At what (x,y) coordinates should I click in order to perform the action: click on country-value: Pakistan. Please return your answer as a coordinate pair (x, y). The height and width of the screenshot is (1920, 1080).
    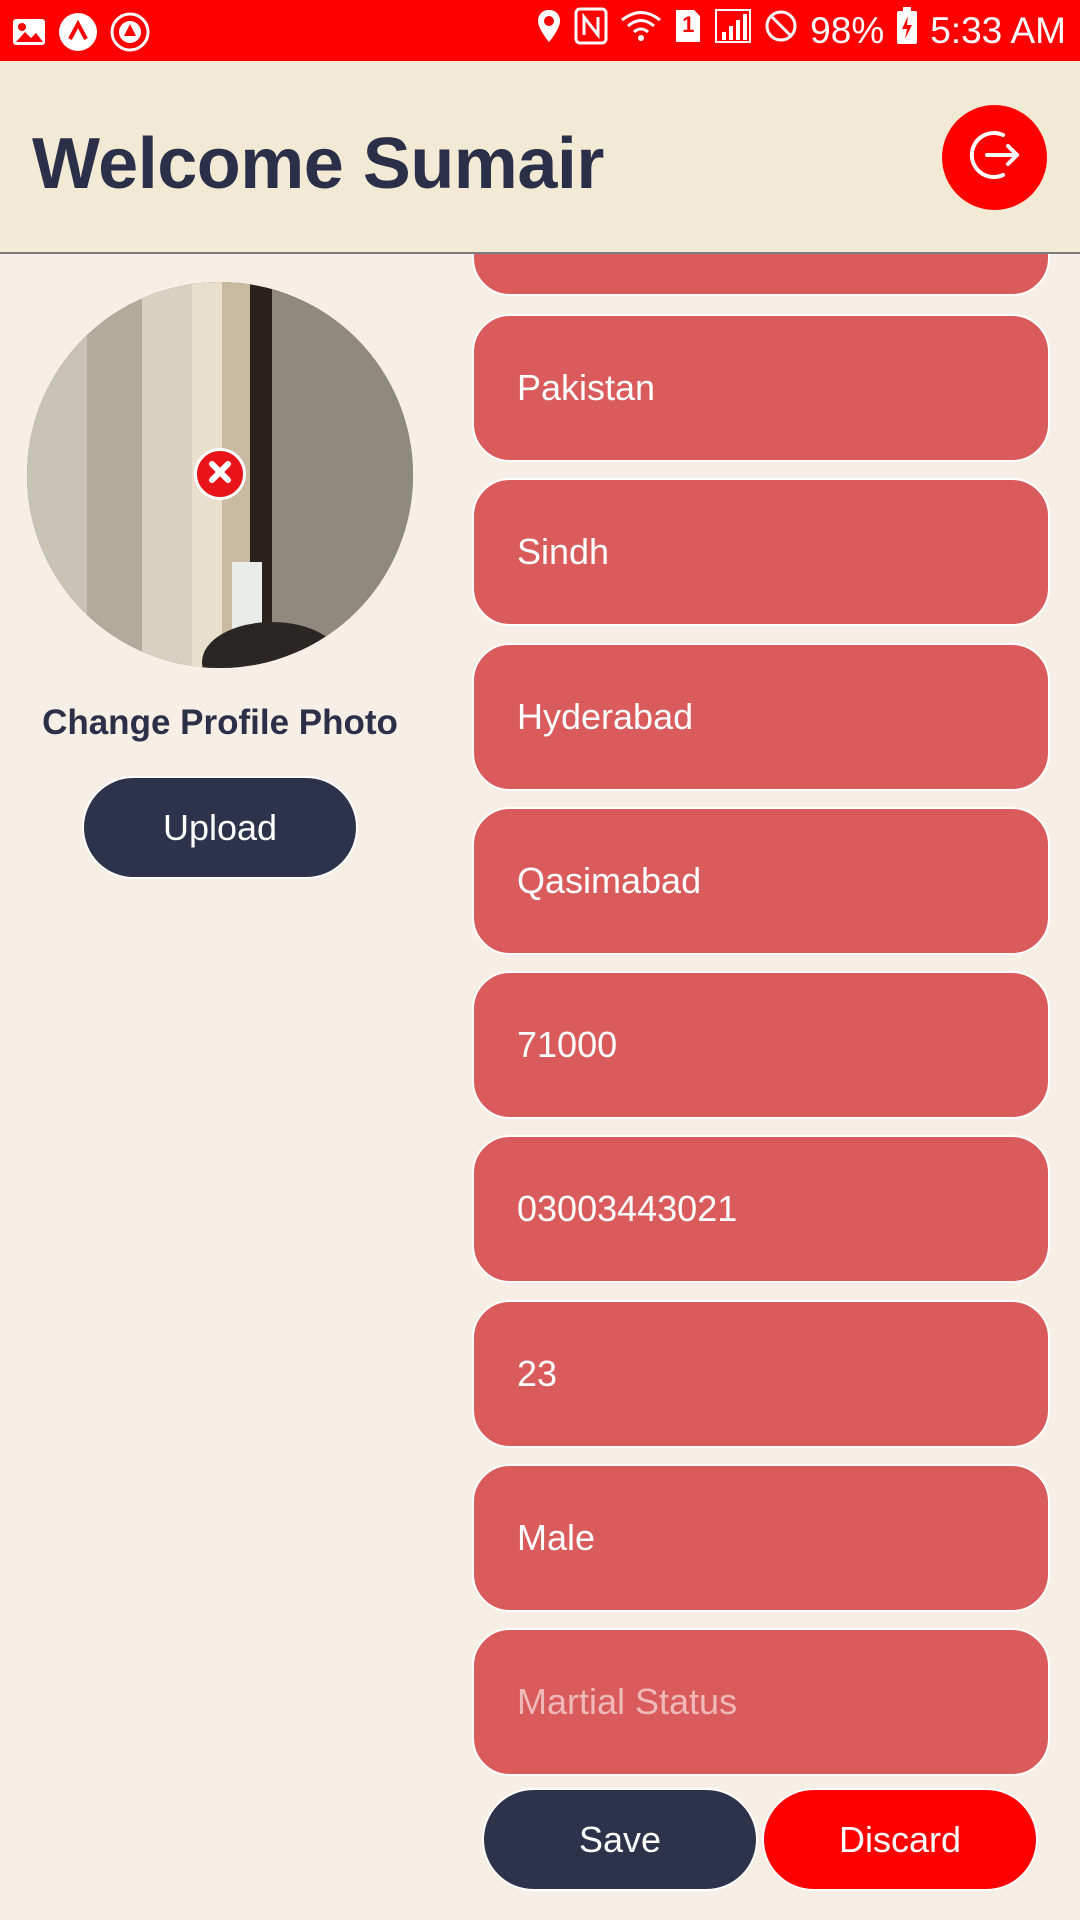
    Looking at the image, I should click on (586, 387).